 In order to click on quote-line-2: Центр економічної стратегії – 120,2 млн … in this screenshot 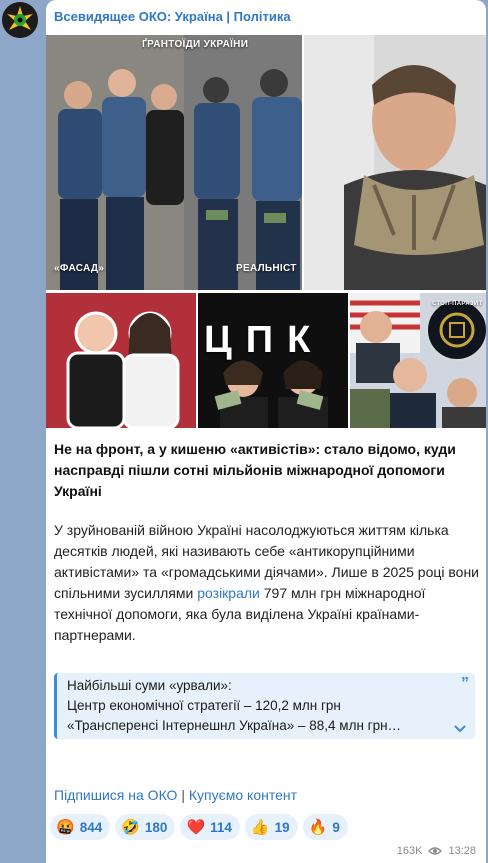, I will do `click(204, 705)`.